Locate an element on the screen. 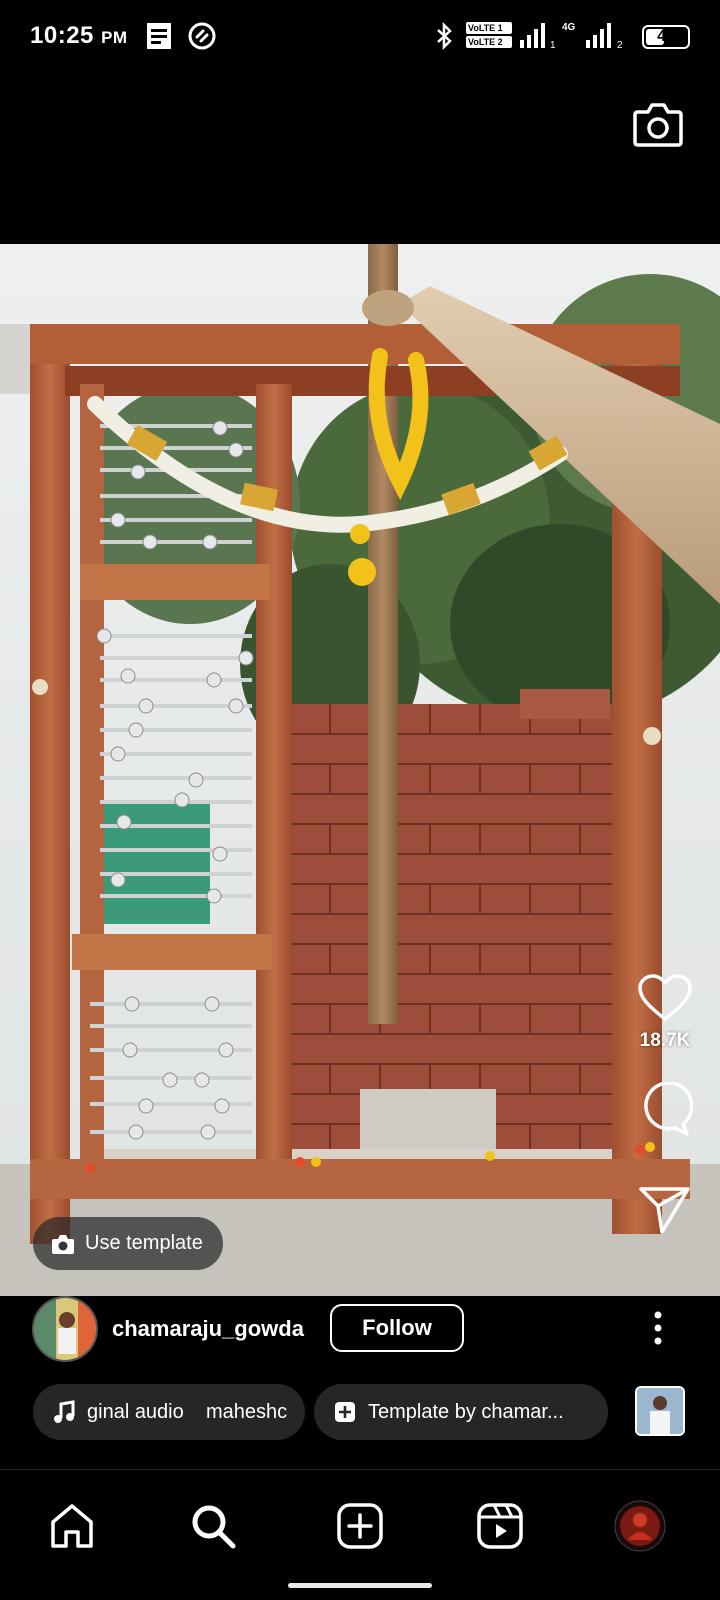  audio-chip: ginal audio maheshc is located at coordinates (169, 1412).